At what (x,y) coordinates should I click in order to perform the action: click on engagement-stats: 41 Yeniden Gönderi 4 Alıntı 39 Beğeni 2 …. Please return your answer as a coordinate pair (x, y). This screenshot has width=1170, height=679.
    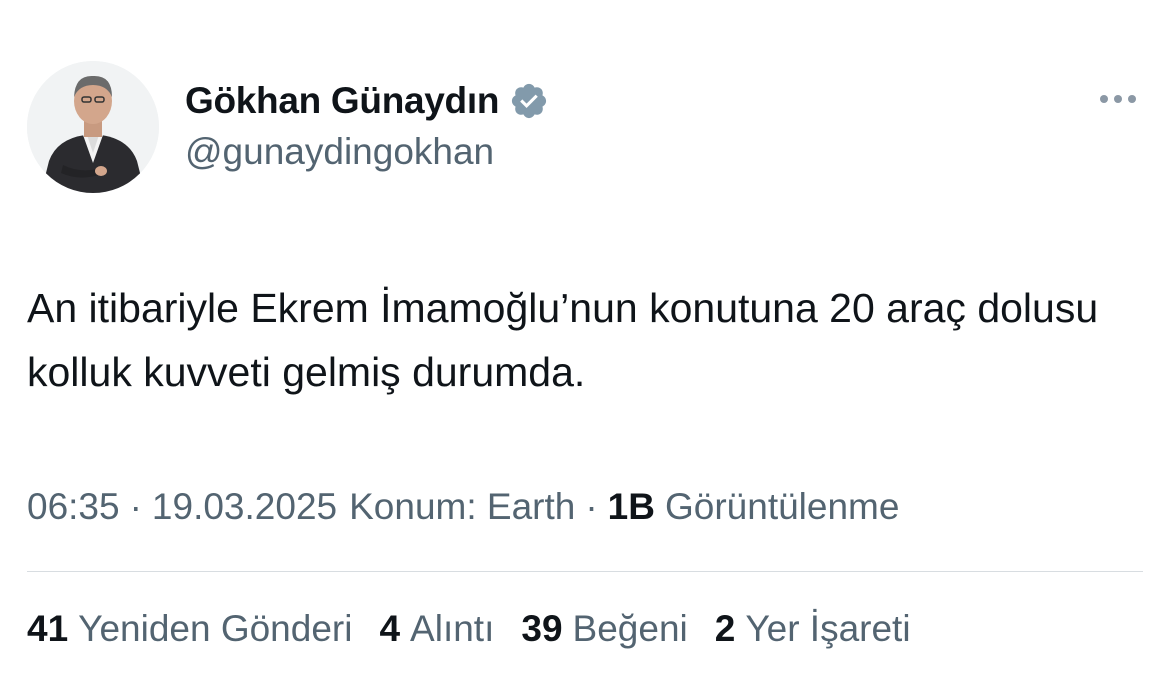
    Looking at the image, I should click on (482, 629).